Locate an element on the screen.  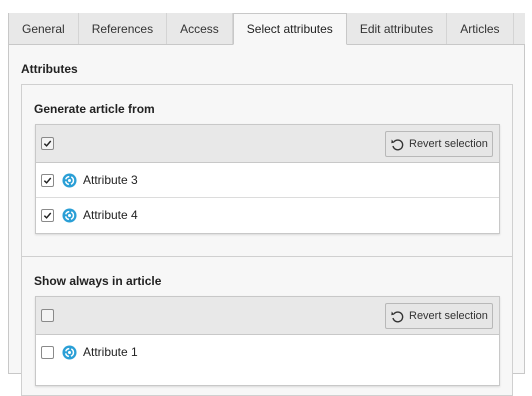
tab-select-attributes: Select attributes is located at coordinates (289, 29).